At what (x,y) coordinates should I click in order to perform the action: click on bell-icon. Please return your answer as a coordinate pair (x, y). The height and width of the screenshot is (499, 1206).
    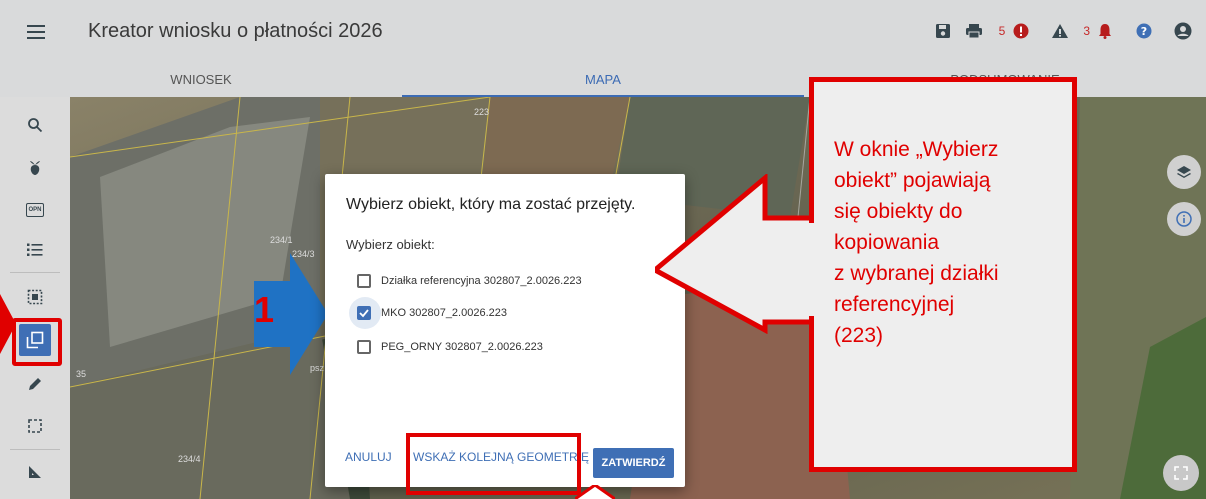
    Looking at the image, I should click on (1105, 31).